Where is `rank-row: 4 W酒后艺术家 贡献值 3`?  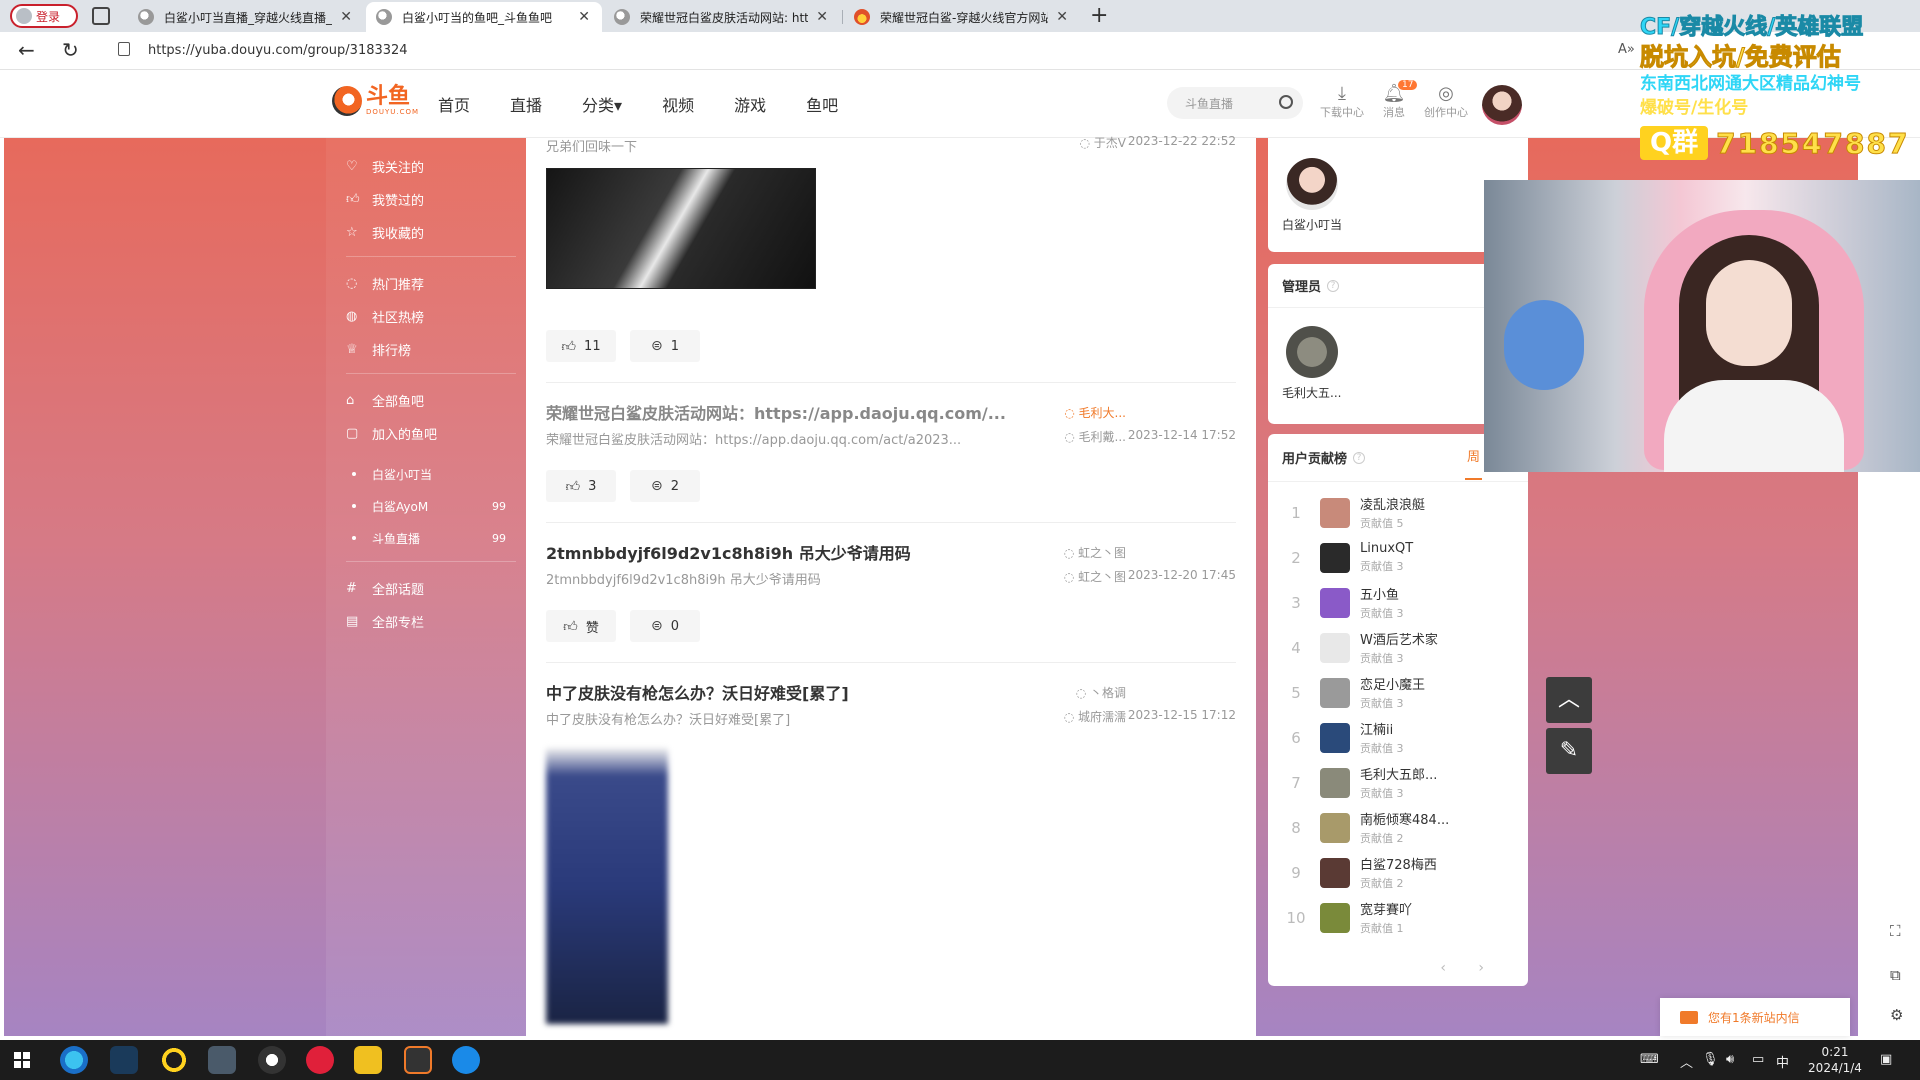 rank-row: 4 W酒后艺术家 贡献值 3 is located at coordinates (1398, 647).